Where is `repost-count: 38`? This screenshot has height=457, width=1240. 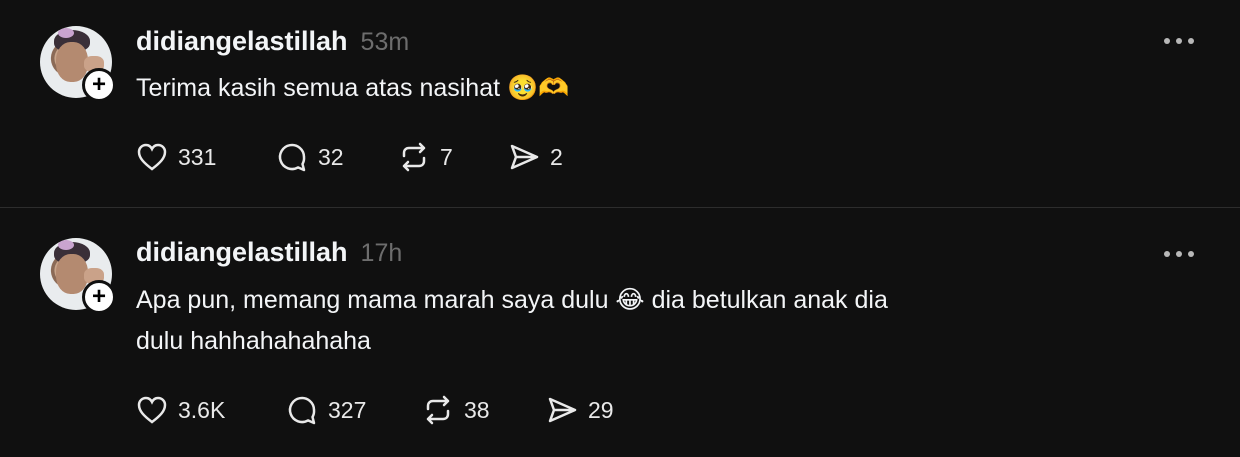 repost-count: 38 is located at coordinates (477, 409).